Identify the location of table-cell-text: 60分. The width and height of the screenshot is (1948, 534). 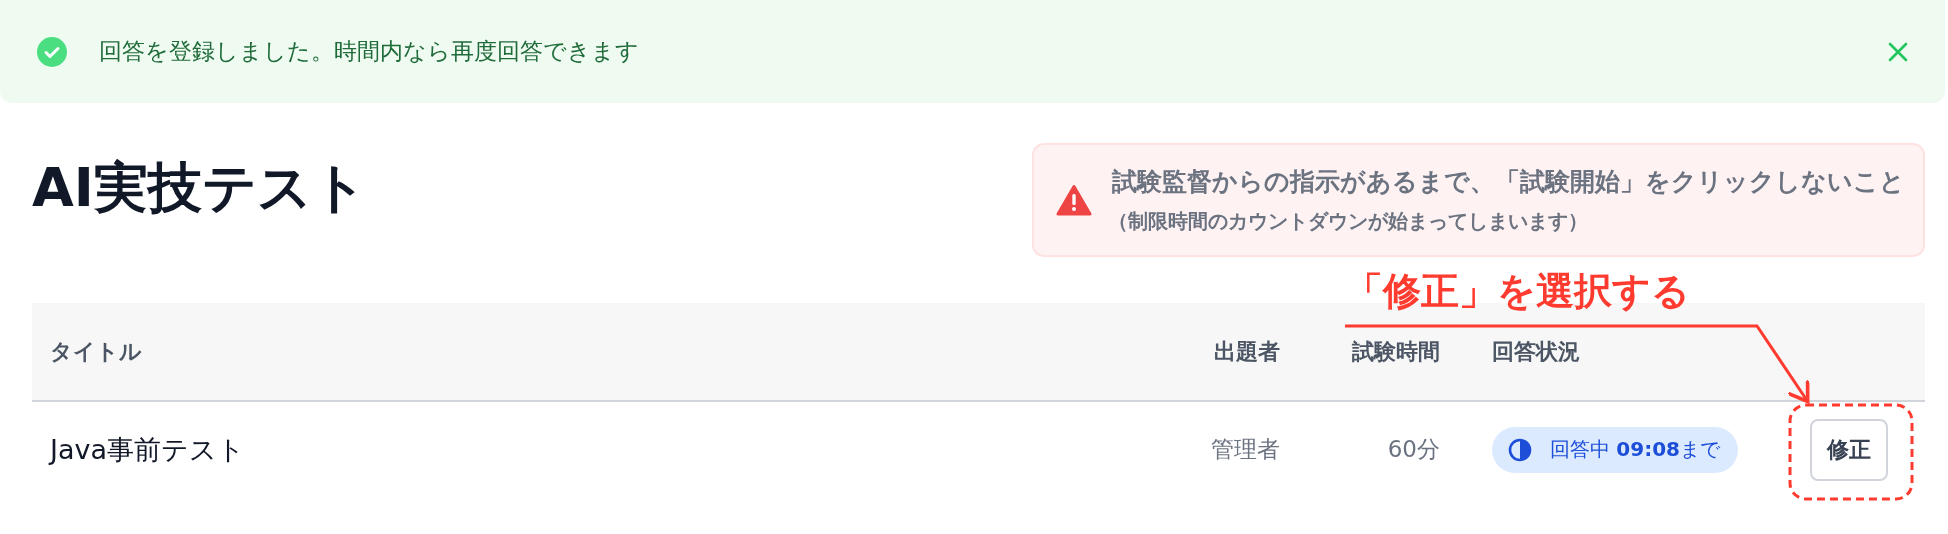
(1413, 449).